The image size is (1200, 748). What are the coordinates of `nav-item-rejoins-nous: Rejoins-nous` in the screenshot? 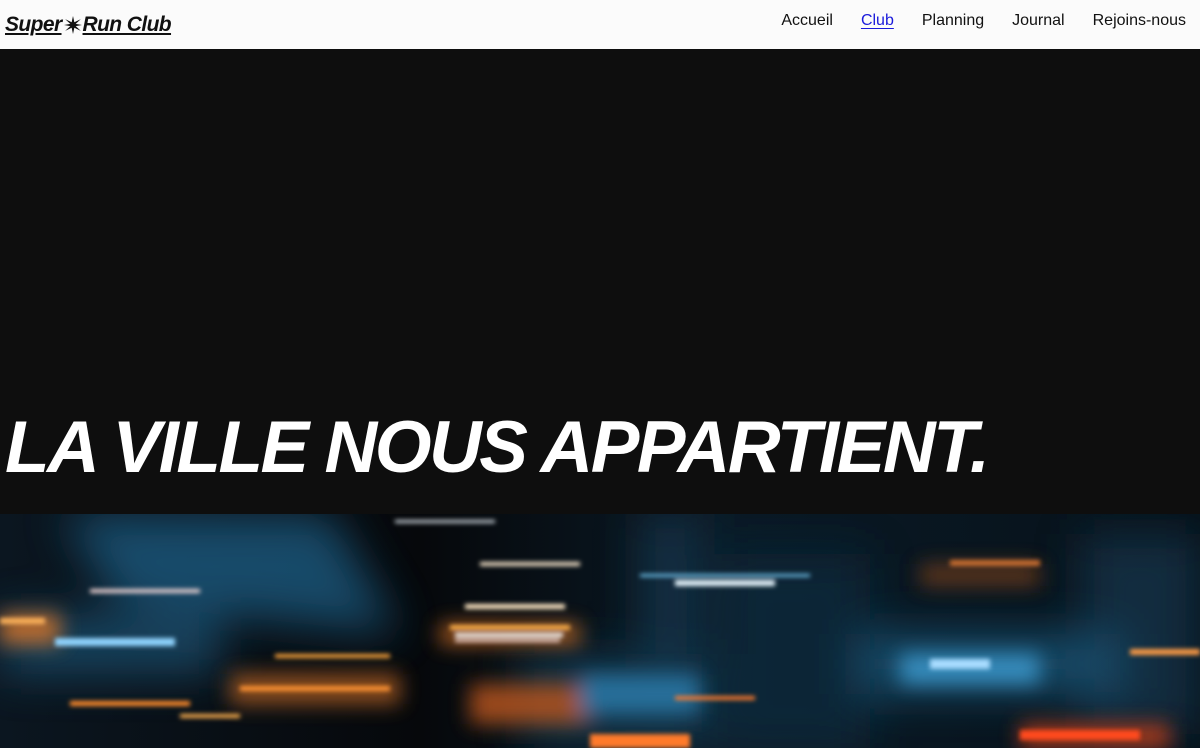 It's located at (1139, 21).